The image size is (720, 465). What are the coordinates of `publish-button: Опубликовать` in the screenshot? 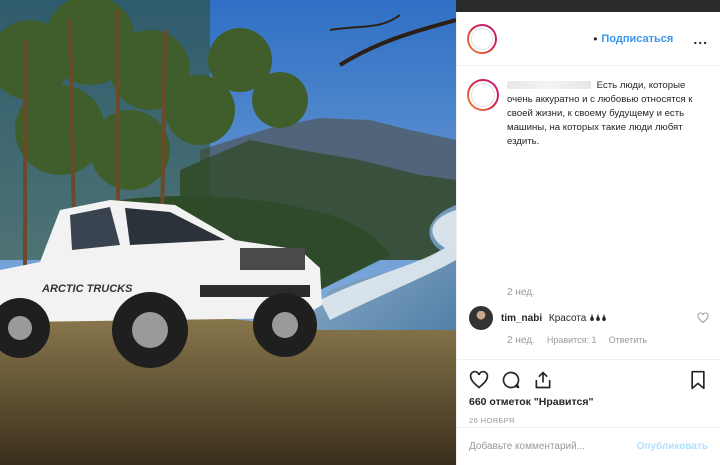 It's located at (672, 446).